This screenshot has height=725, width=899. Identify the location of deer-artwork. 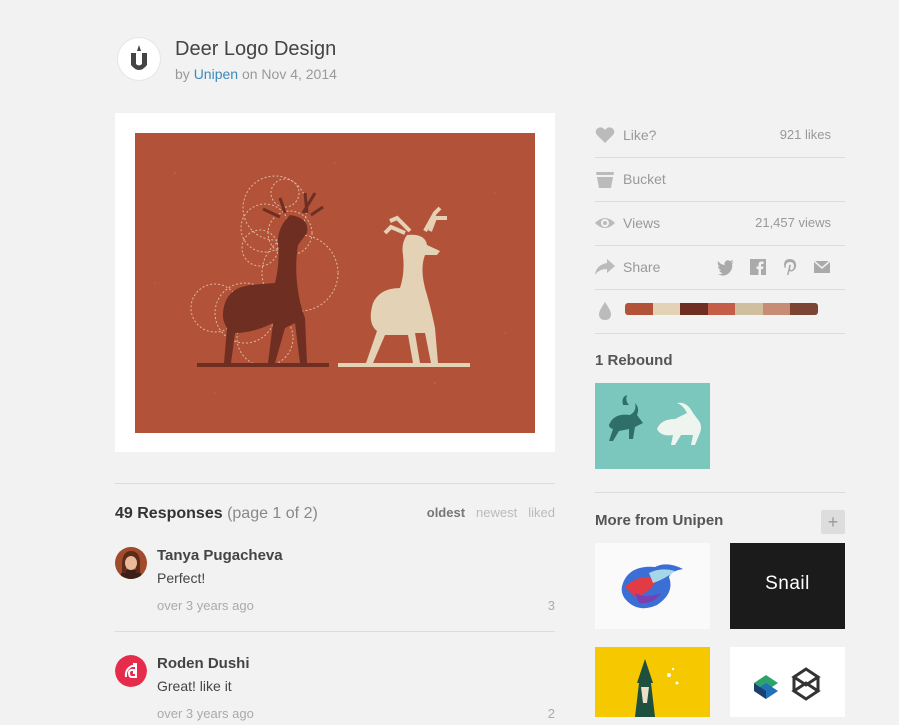
(330, 278).